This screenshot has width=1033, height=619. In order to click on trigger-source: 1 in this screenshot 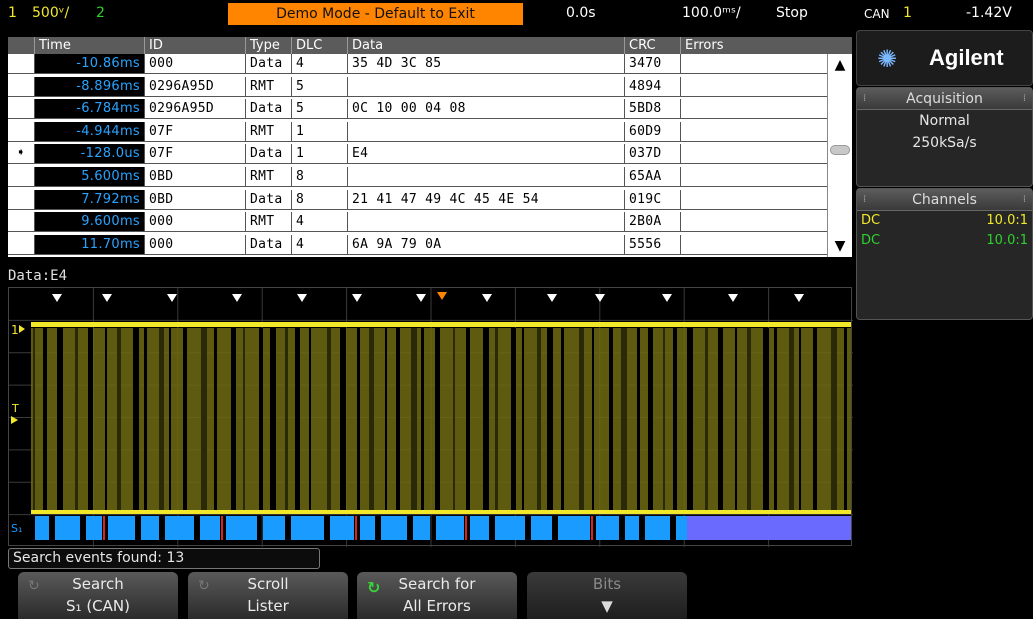, I will do `click(907, 13)`.